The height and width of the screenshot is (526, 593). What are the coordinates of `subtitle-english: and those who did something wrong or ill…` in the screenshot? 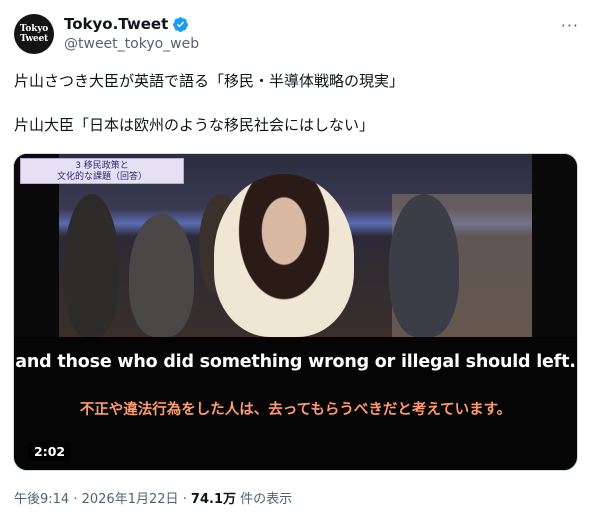 It's located at (295, 362).